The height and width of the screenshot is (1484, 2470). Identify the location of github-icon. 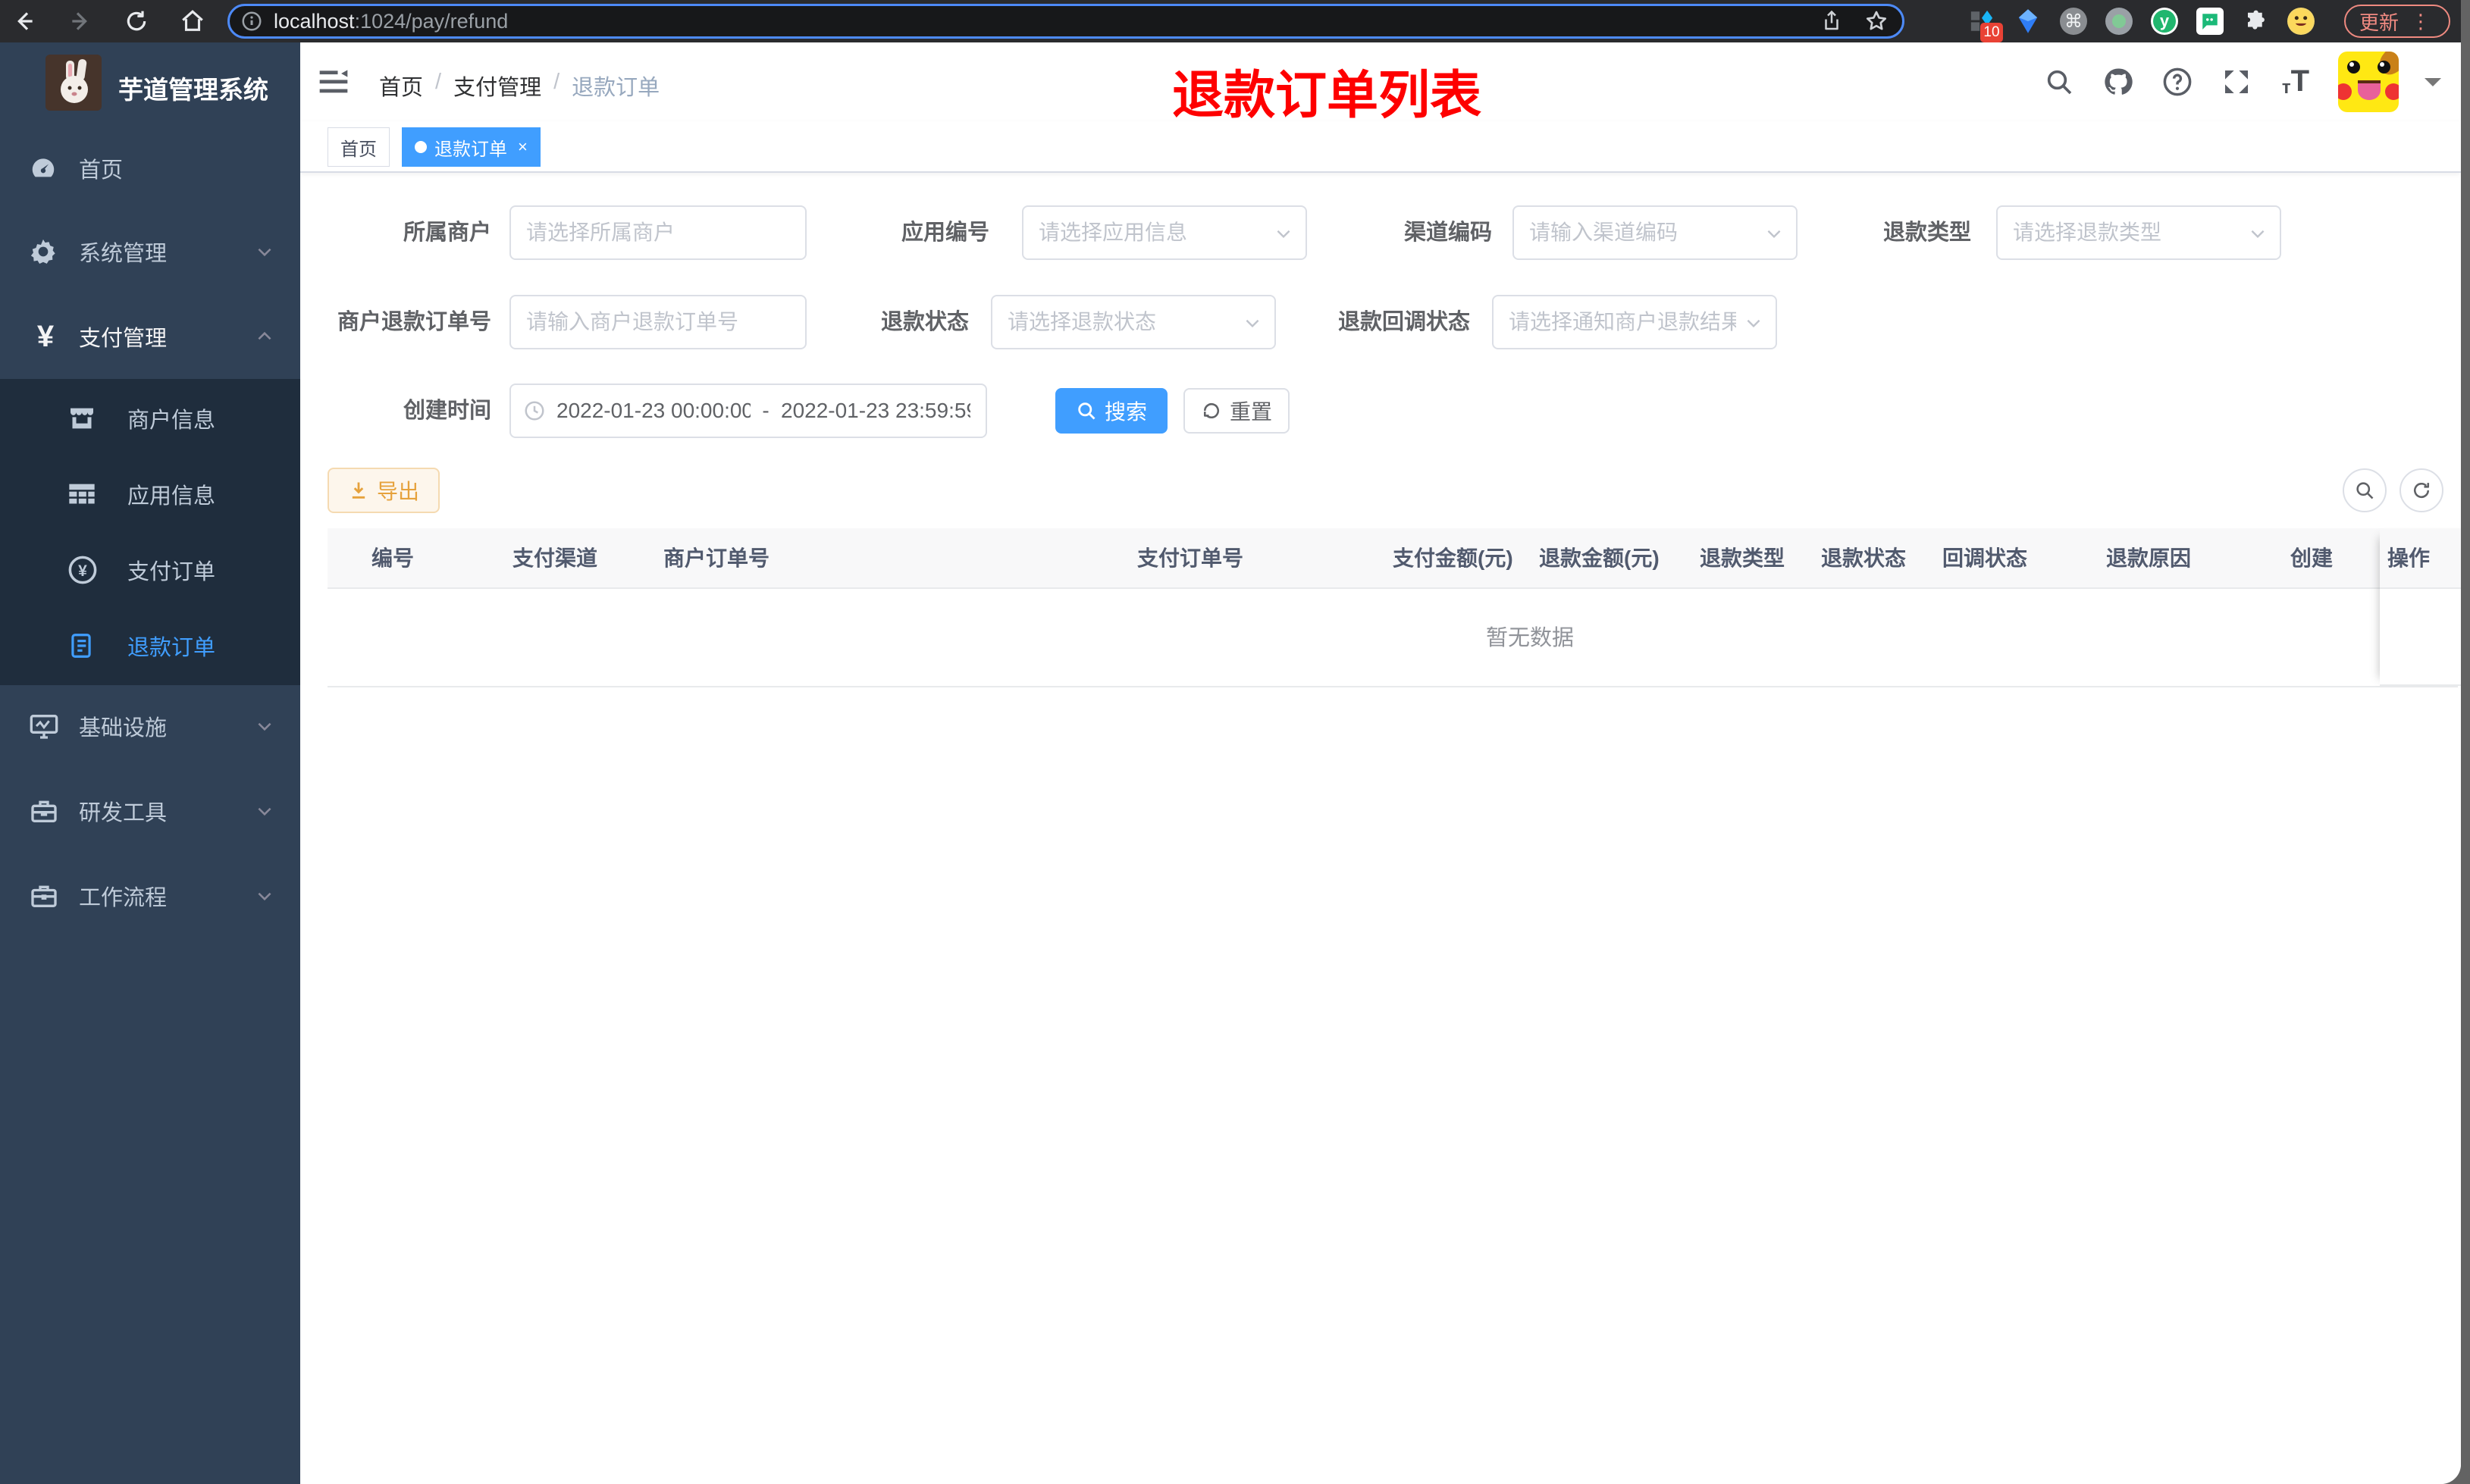
(2118, 82).